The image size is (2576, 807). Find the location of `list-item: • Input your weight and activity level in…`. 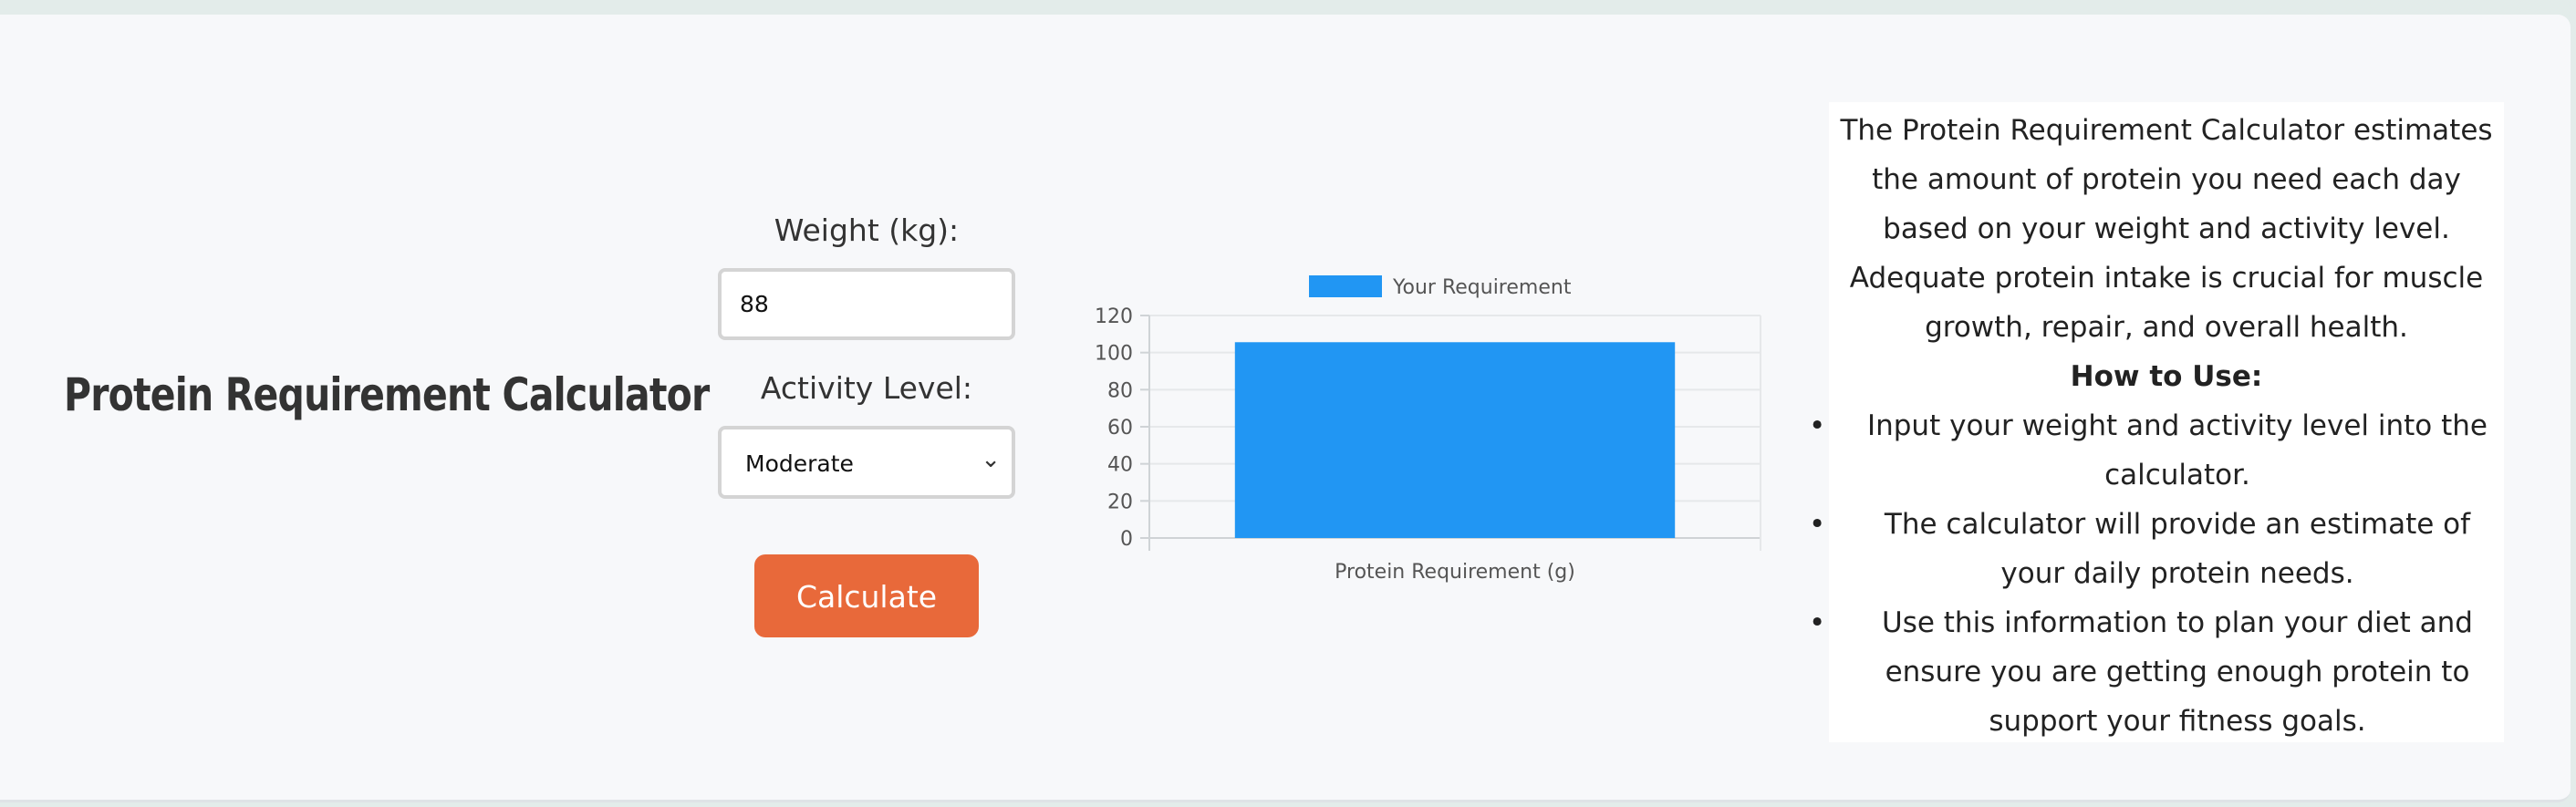

list-item: • Input your weight and activity level in… is located at coordinates (2156, 450).